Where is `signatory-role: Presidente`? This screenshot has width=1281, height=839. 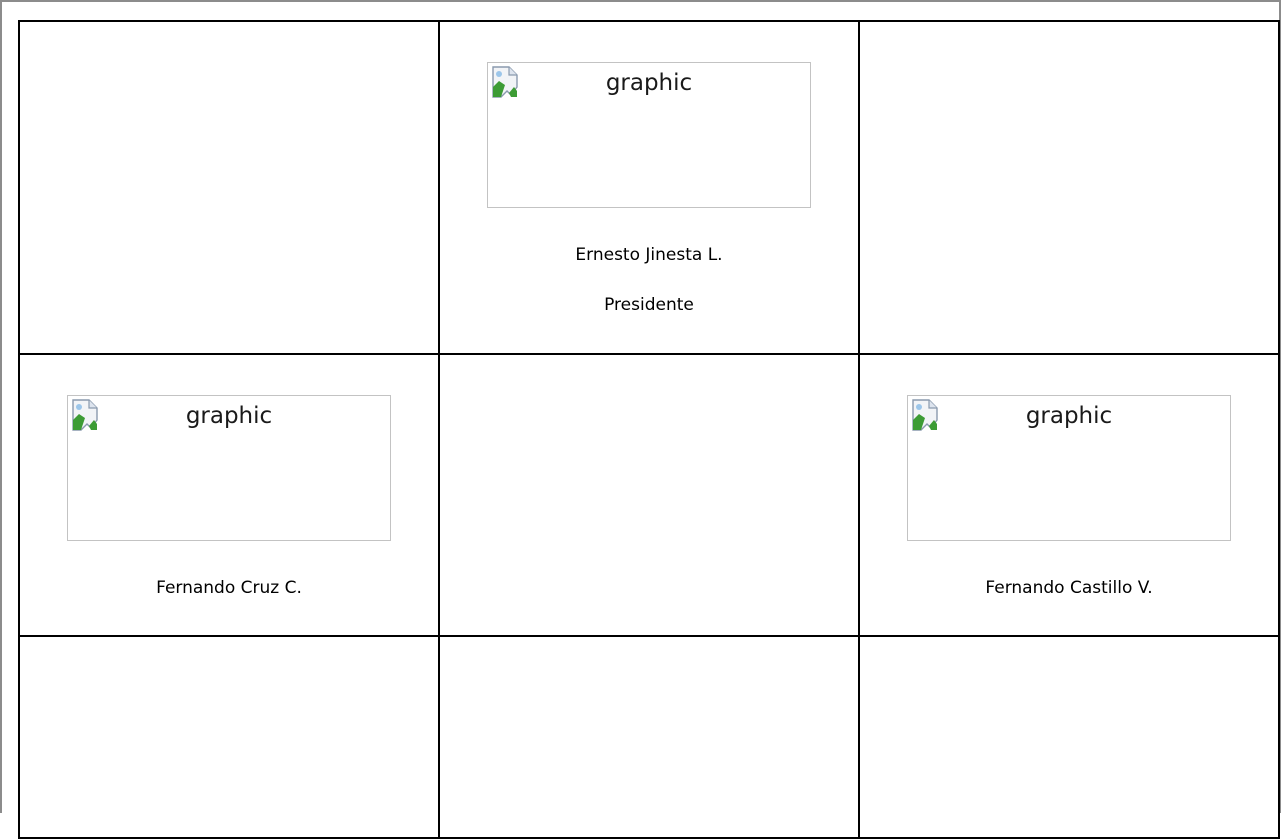
signatory-role: Presidente is located at coordinates (649, 305).